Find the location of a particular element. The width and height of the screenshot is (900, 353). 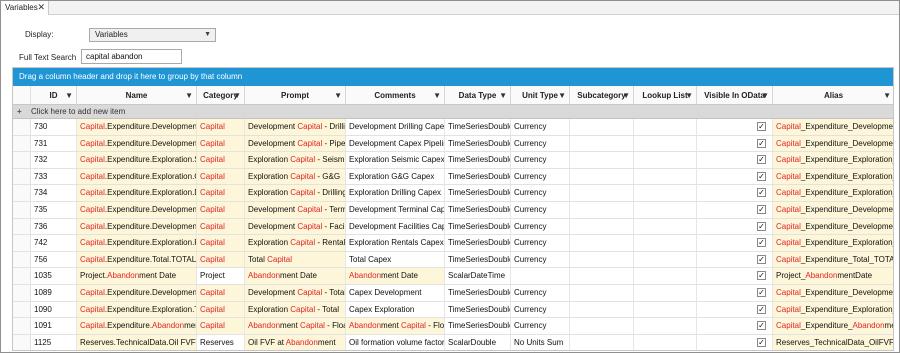

cell-prompt: Development Capital - Total is located at coordinates (295, 293).